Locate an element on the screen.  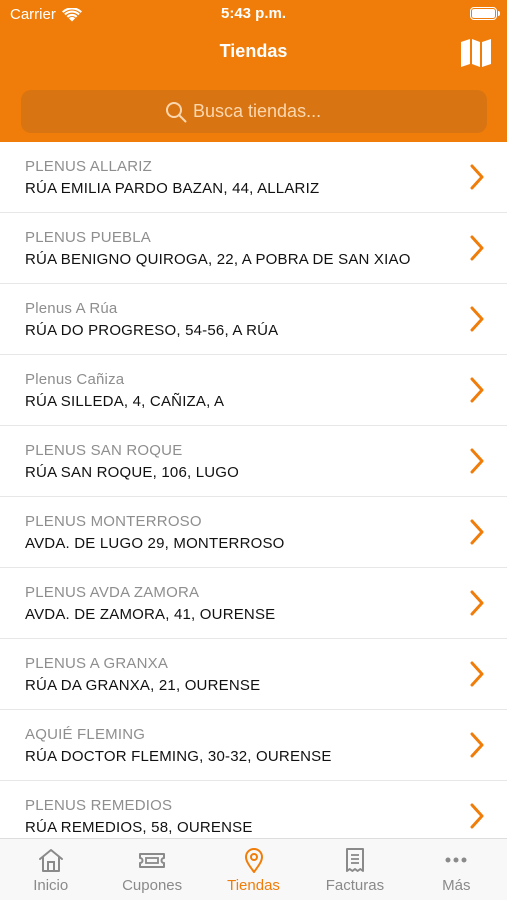
store-row: Plenus Cañiza RÚA SILLEDA, 4, CAÑIZA, A is located at coordinates (253, 390).